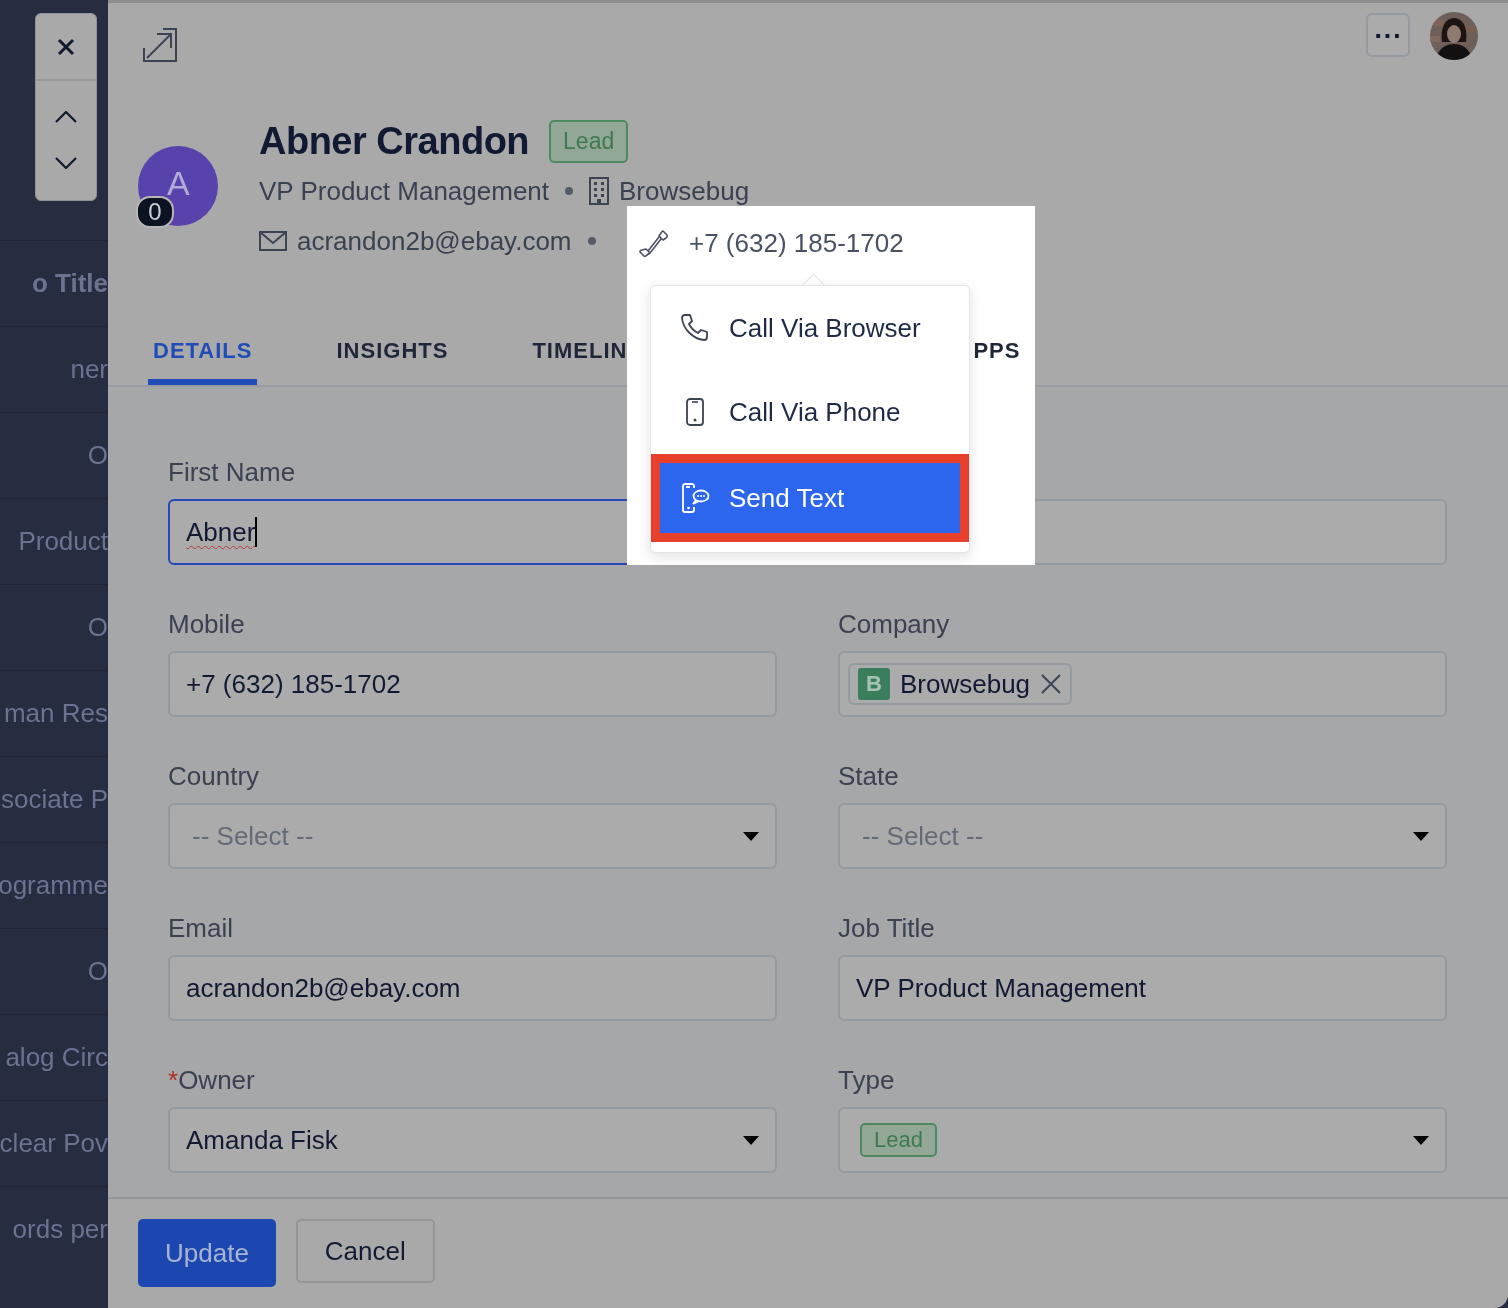  Describe the element at coordinates (365, 1251) in the screenshot. I see `cancel-button: Cancel` at that location.